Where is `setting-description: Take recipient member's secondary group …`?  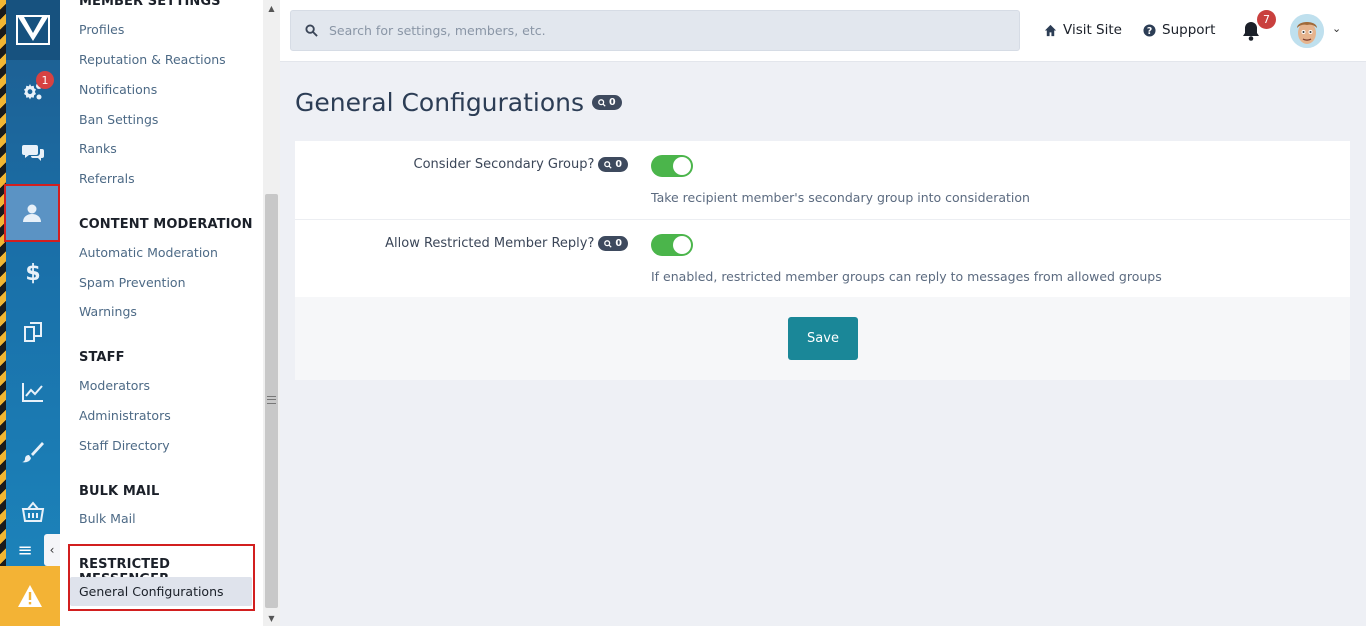 setting-description: Take recipient member's secondary group … is located at coordinates (840, 197).